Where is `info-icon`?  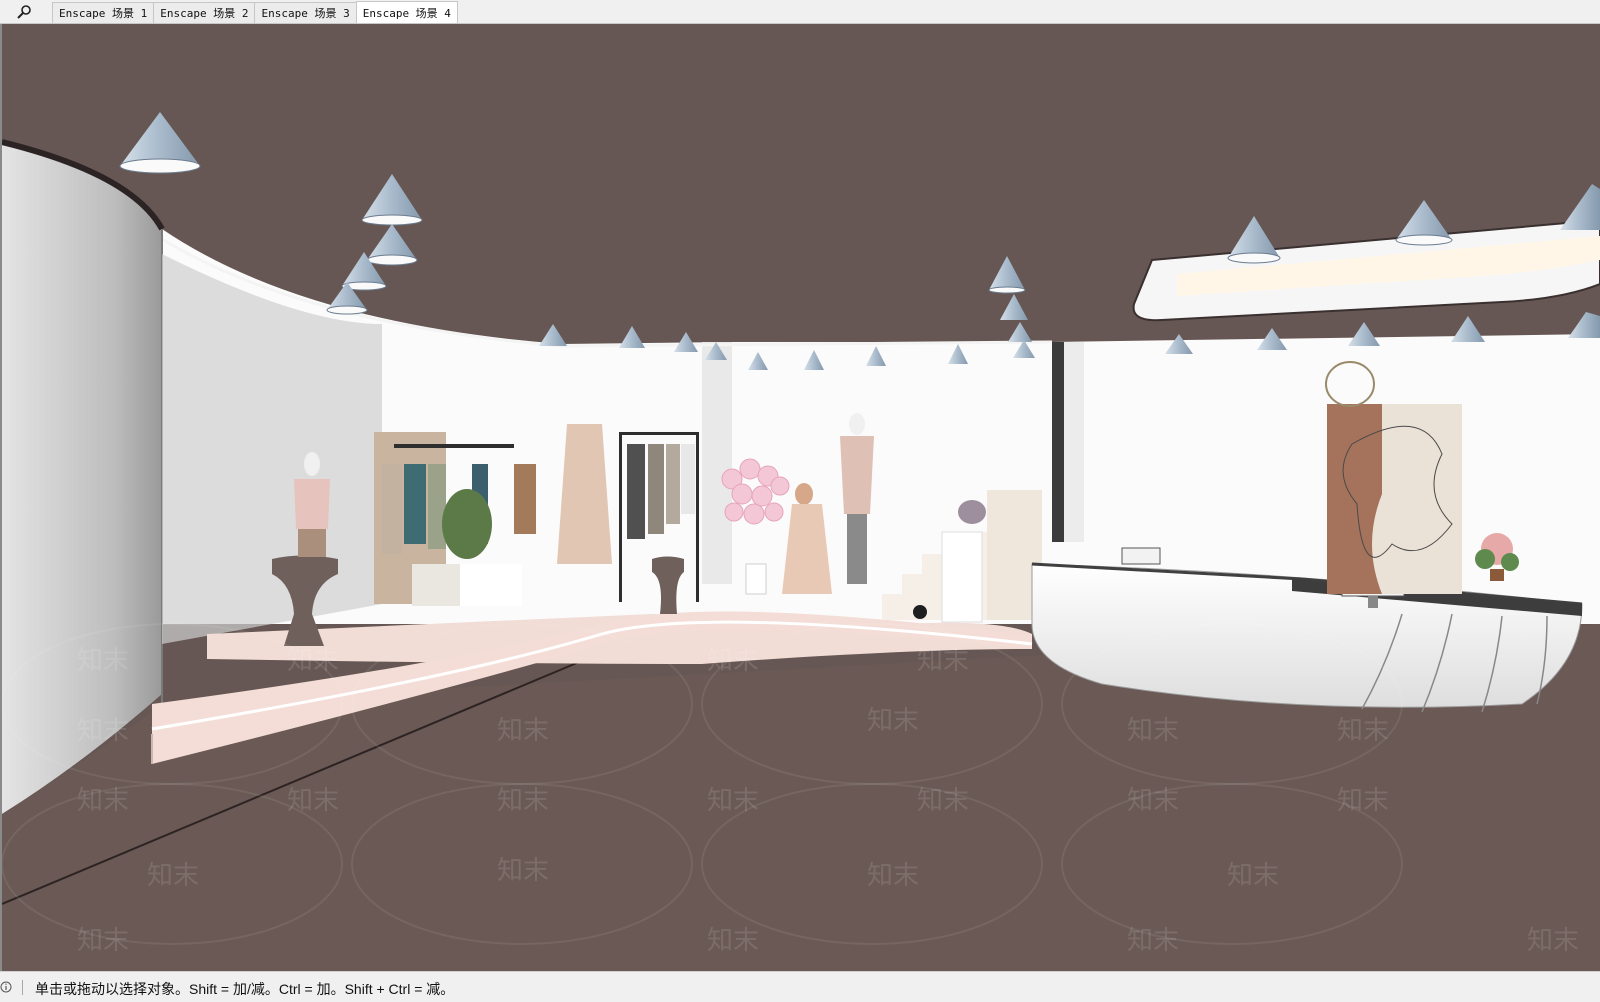 info-icon is located at coordinates (6, 987).